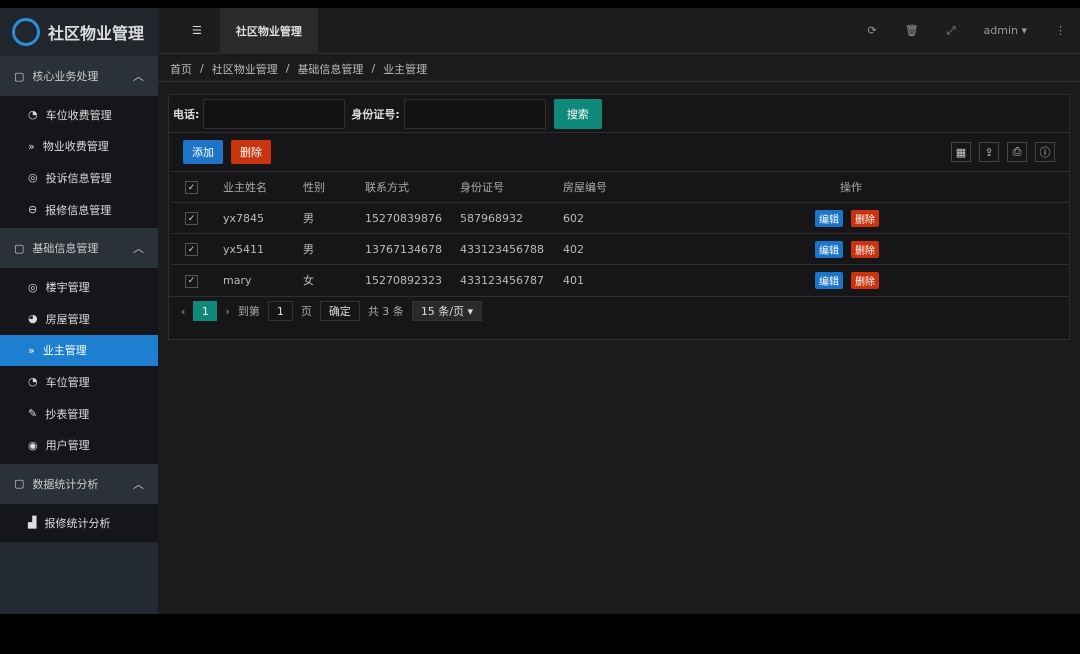 The width and height of the screenshot is (1080, 654). Describe the element at coordinates (79, 319) in the screenshot. I see `sidebar-item: ◕ 房屋管理` at that location.